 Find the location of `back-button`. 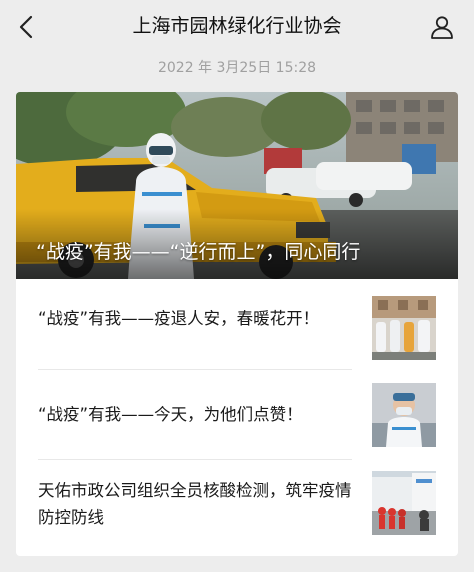

back-button is located at coordinates (27, 27).